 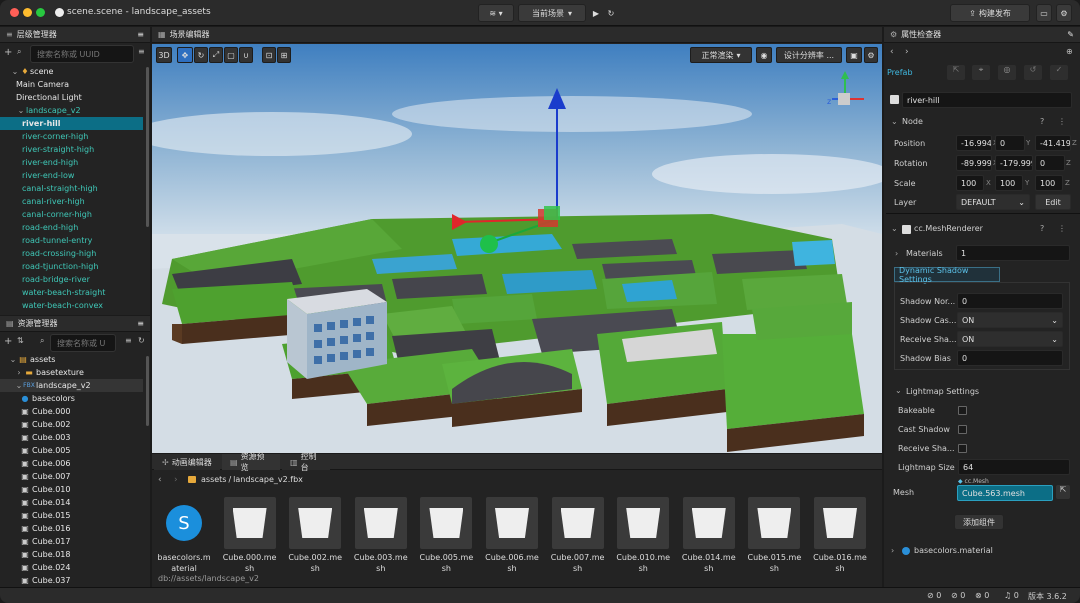 I want to click on refresh-button: ↻, so click(x=611, y=13).